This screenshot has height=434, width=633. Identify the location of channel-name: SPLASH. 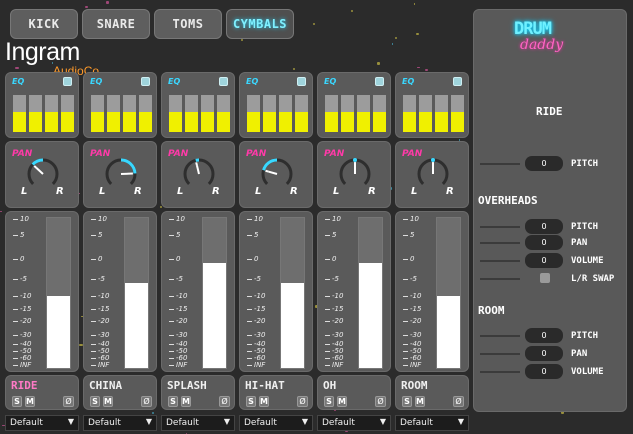
(187, 385).